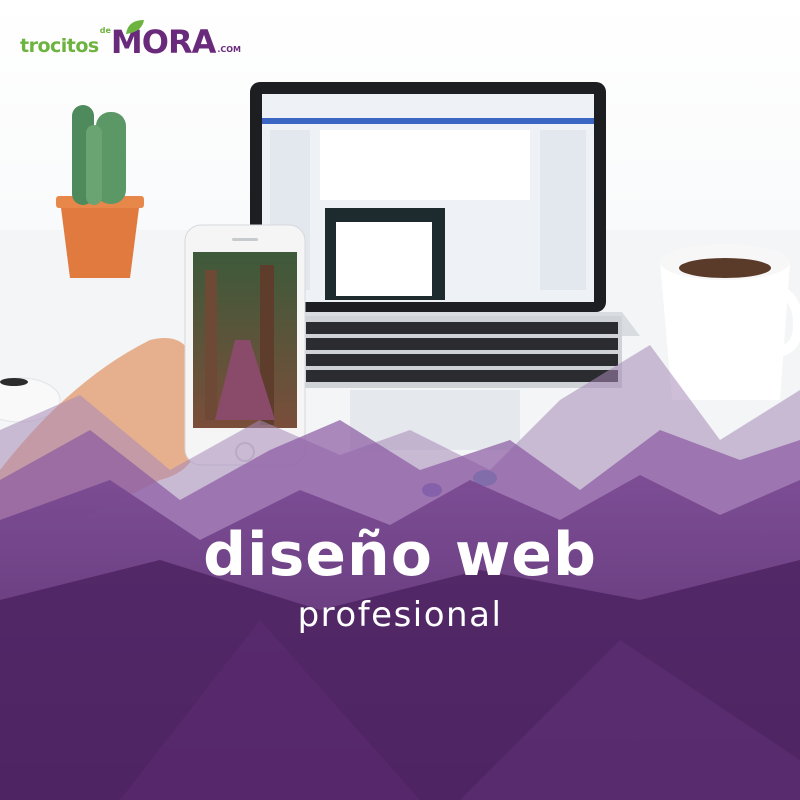 The height and width of the screenshot is (800, 800). I want to click on logo-text-de: de, so click(105, 30).